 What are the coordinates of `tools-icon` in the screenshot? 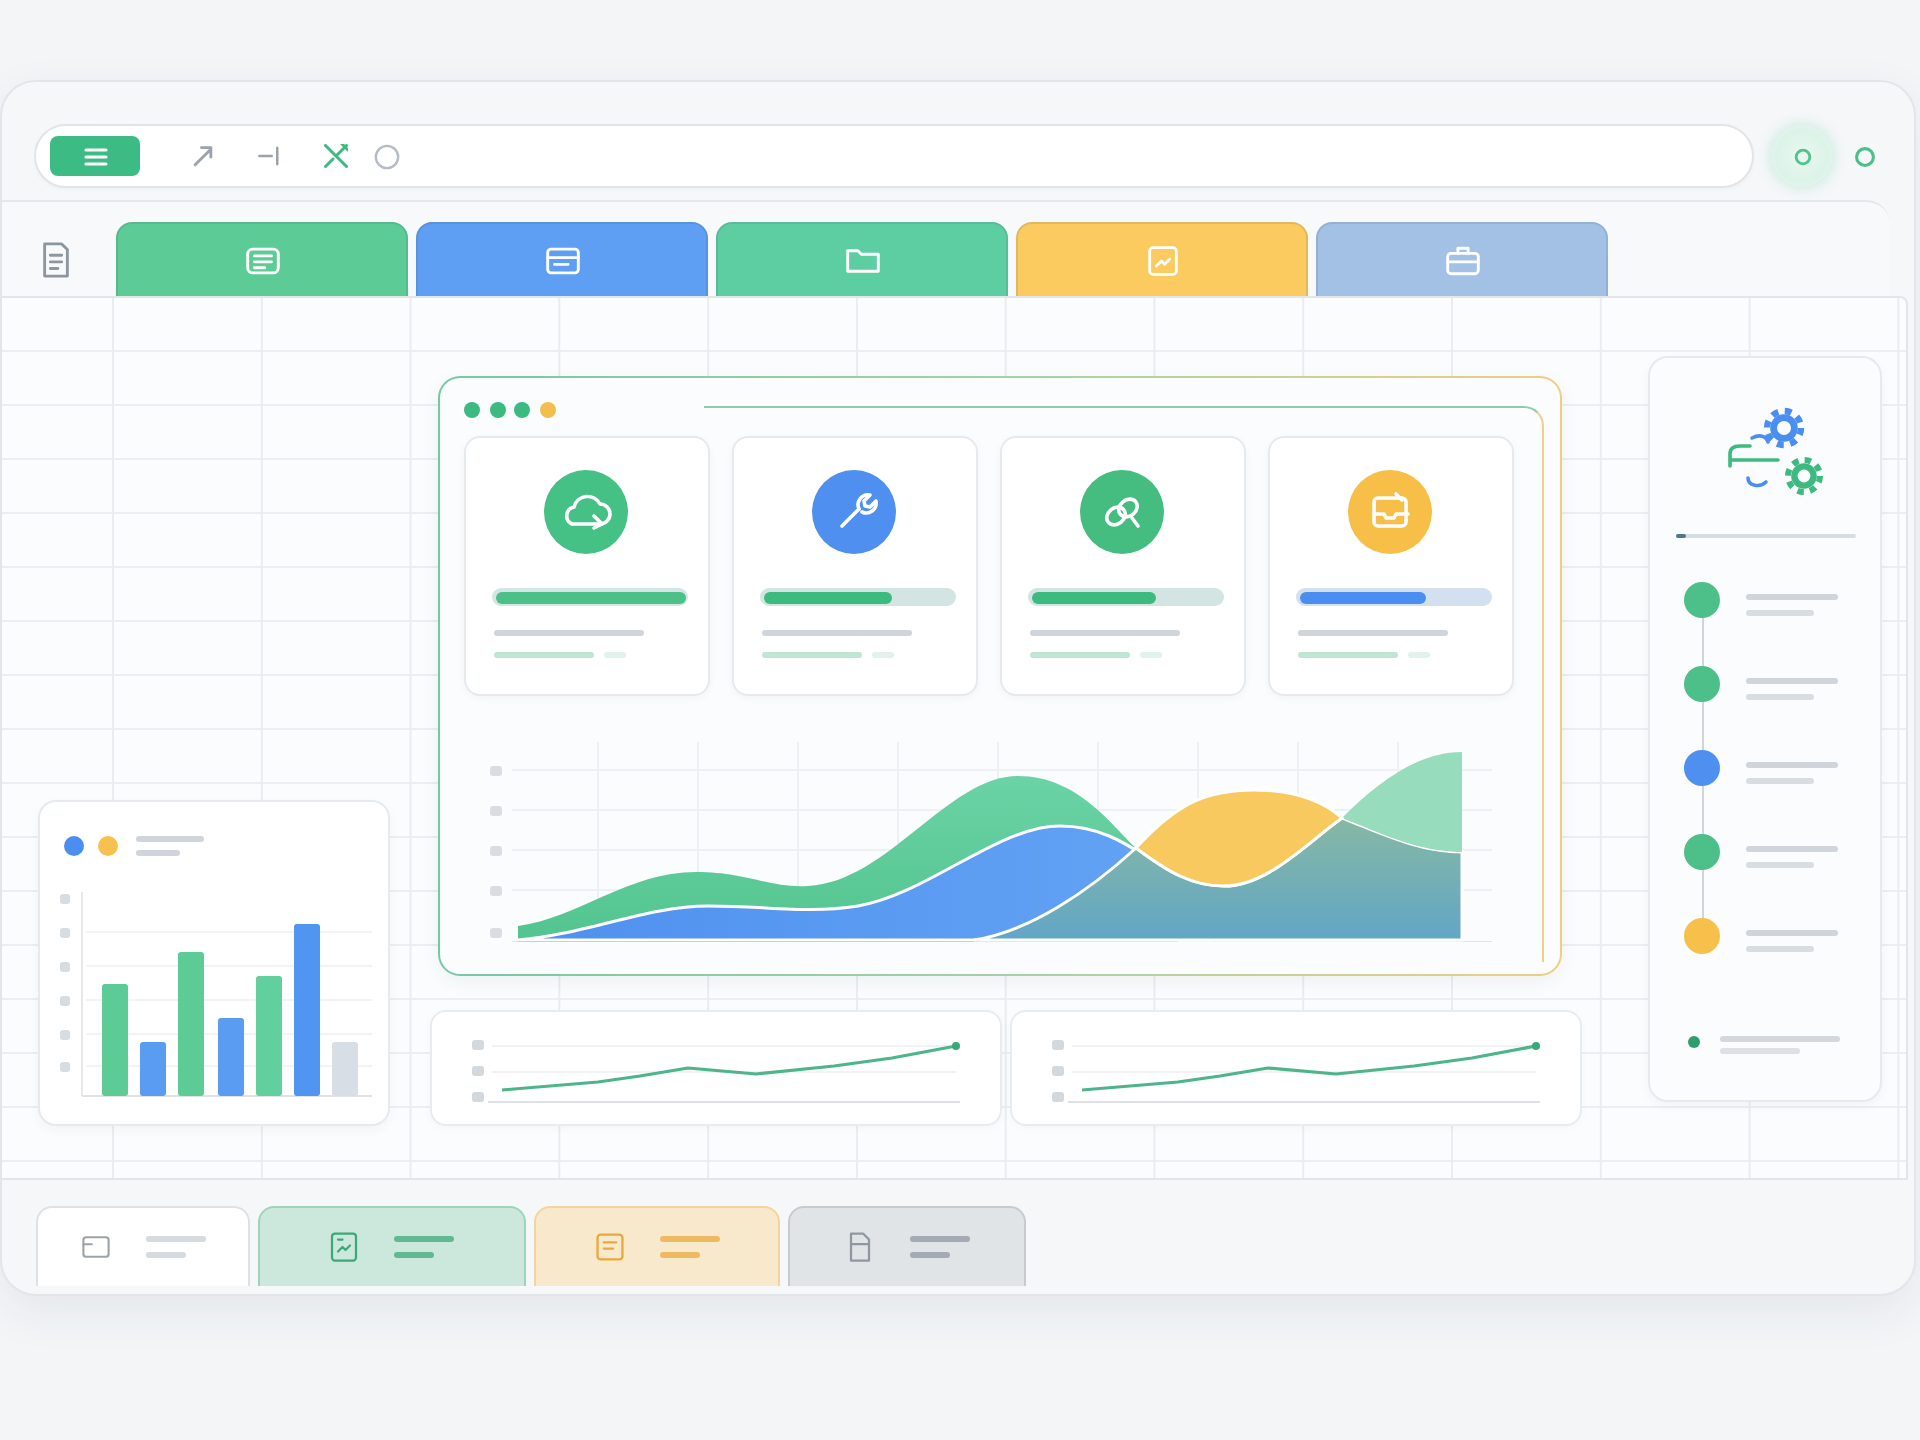 It's located at (336, 156).